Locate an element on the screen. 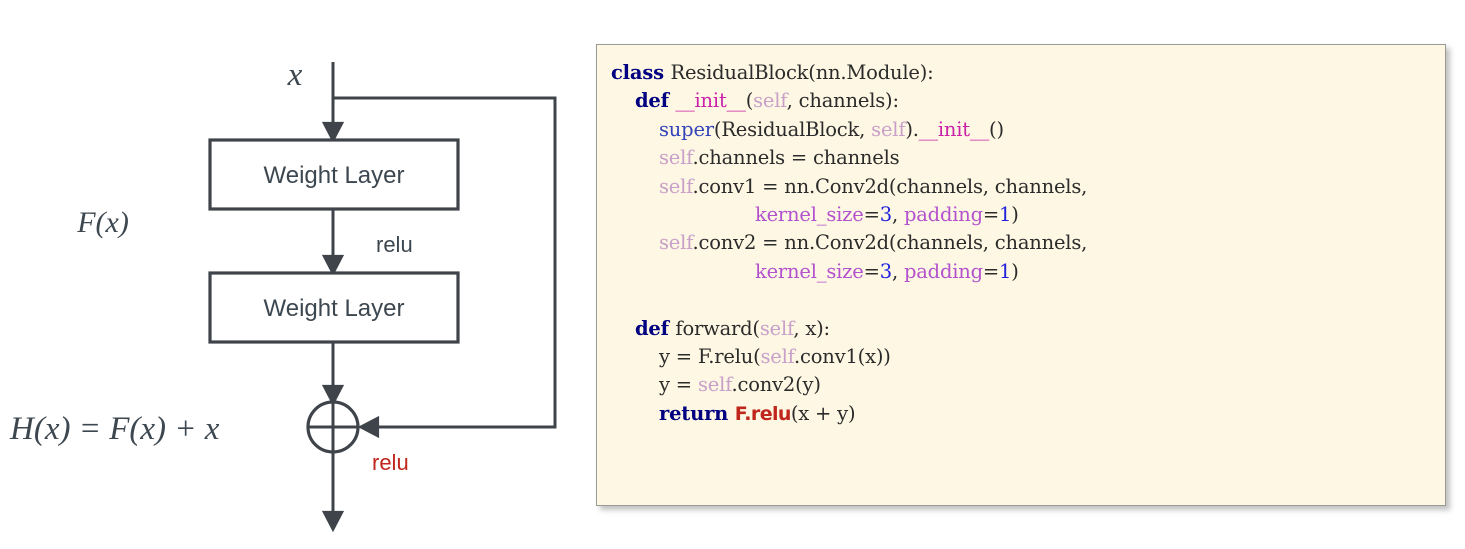 This screenshot has height=549, width=1465. code-token: class is located at coordinates (641, 72).